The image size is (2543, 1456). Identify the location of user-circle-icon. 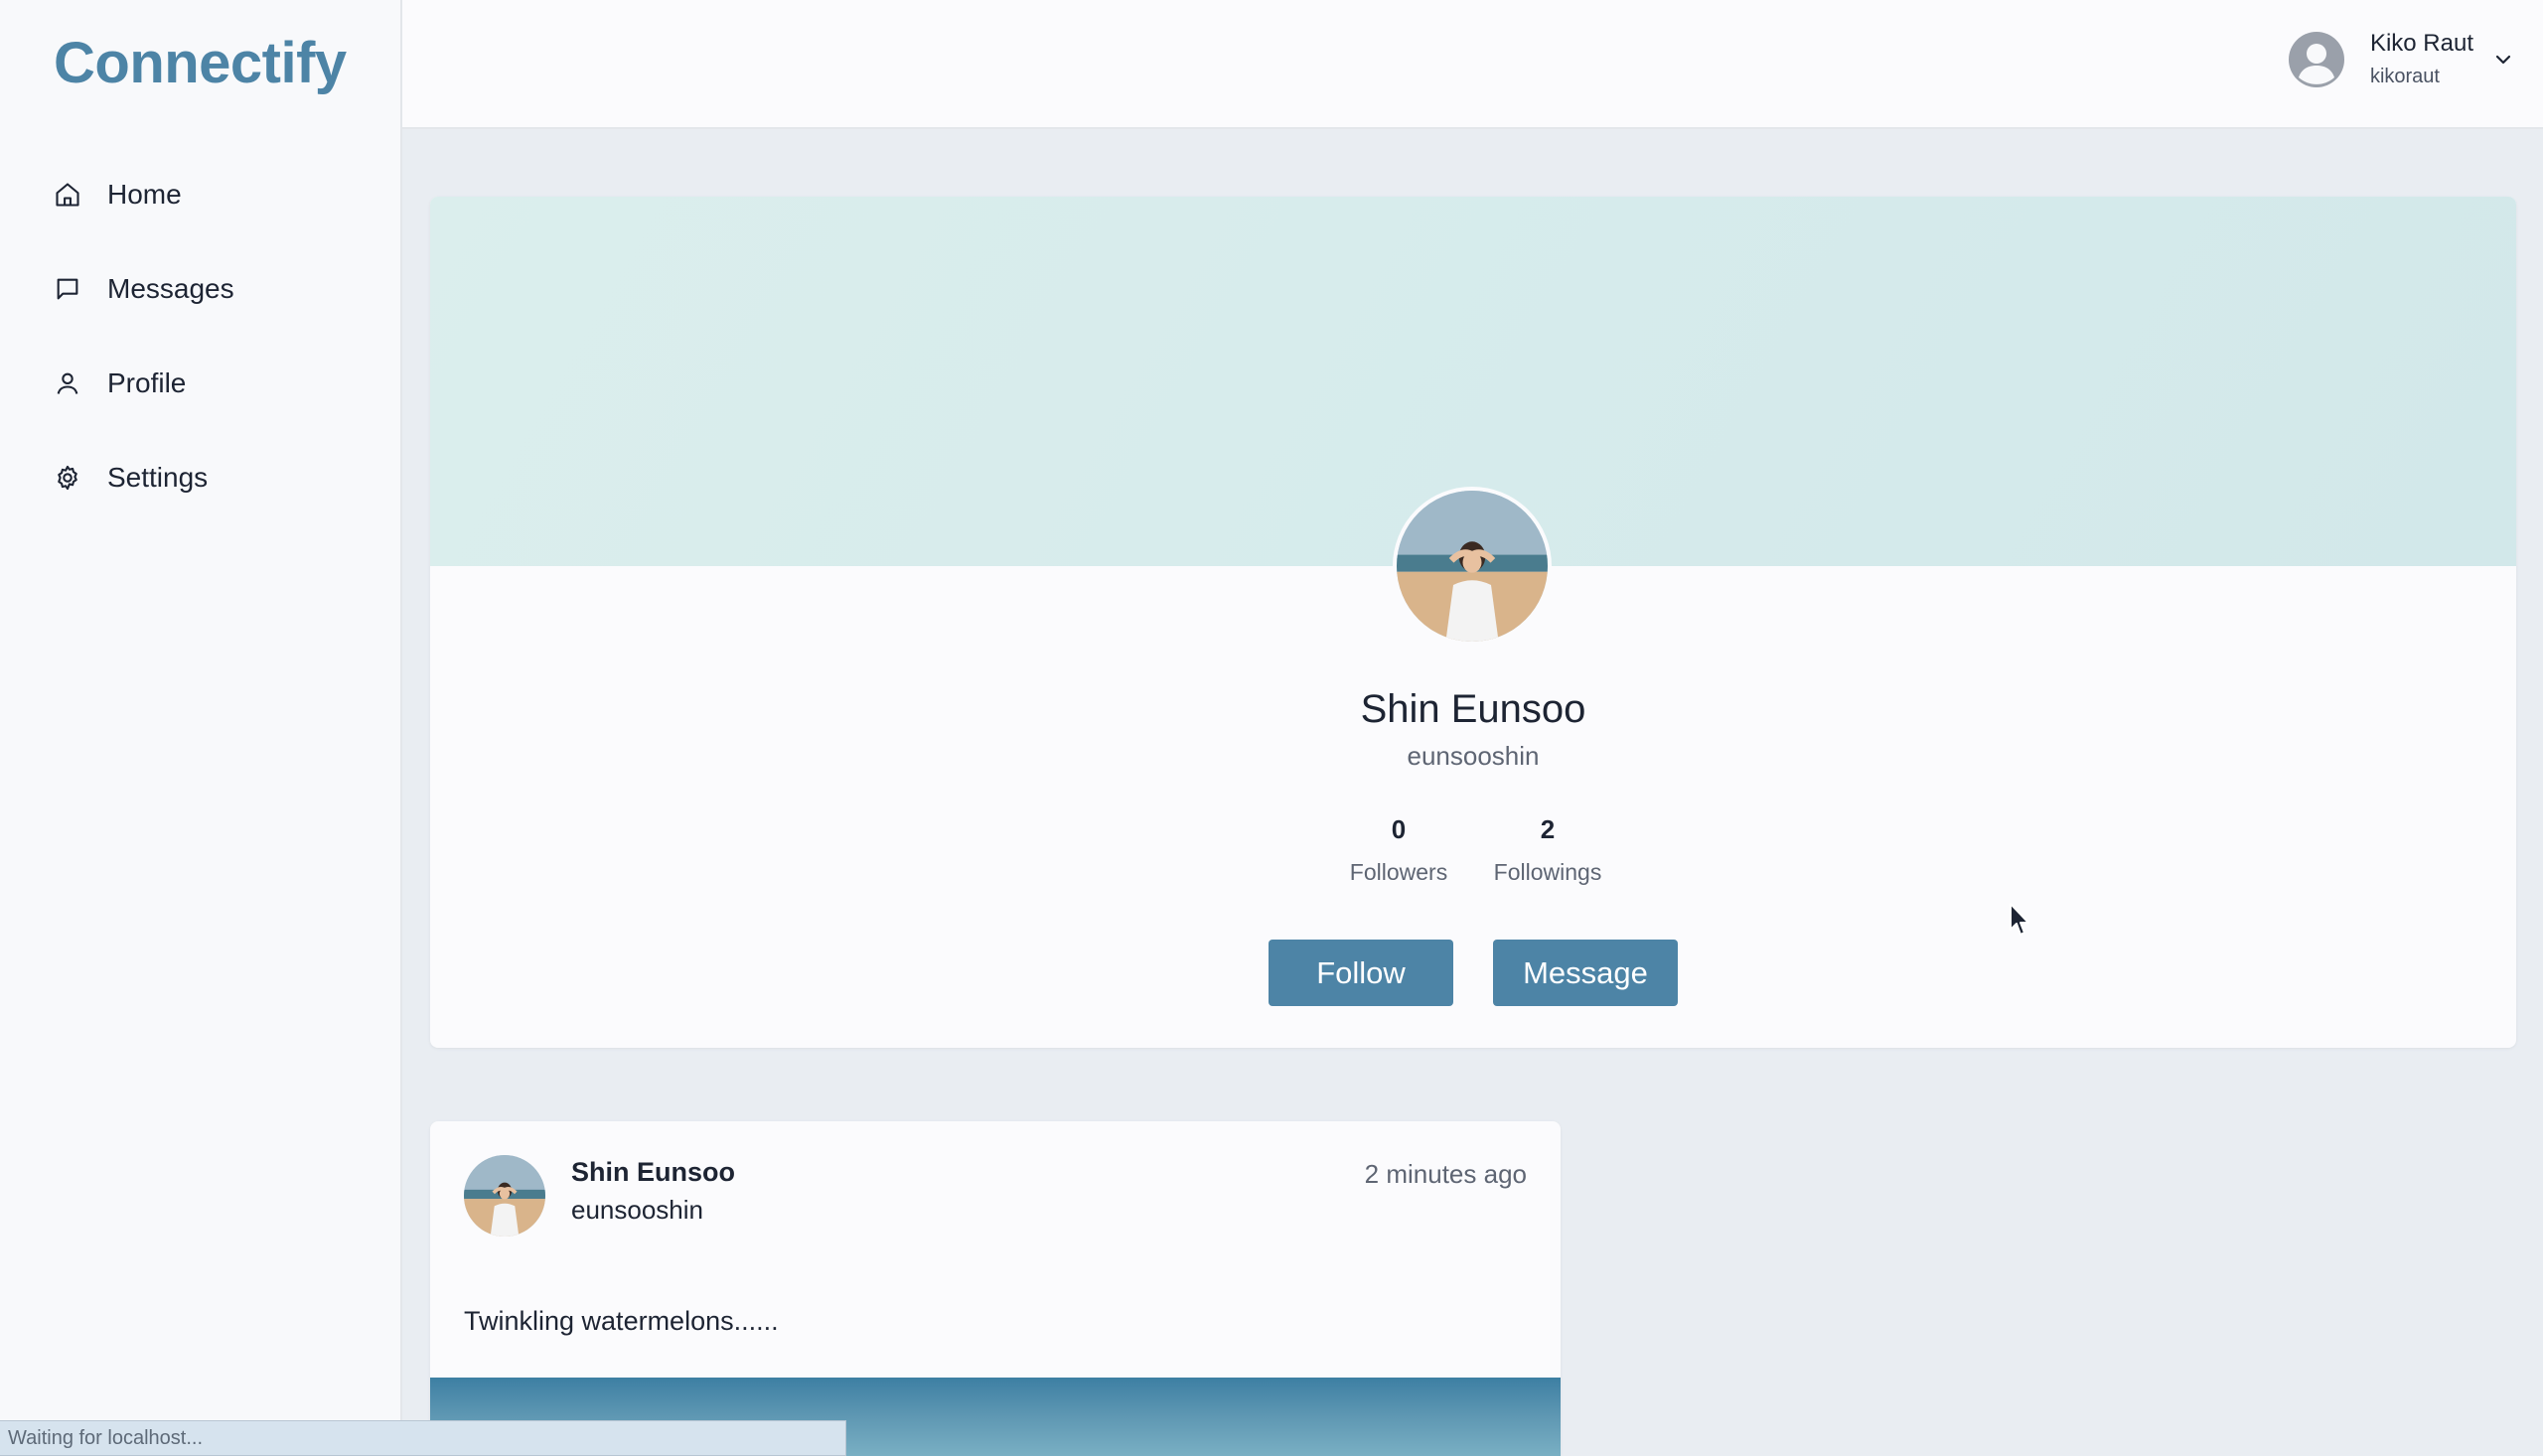
(2316, 59).